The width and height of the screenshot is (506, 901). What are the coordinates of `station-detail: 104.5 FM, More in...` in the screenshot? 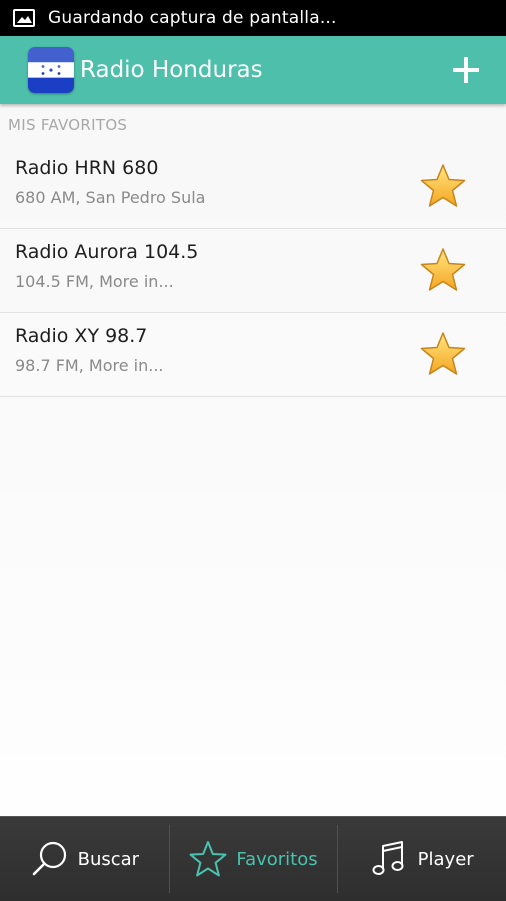 It's located at (94, 281).